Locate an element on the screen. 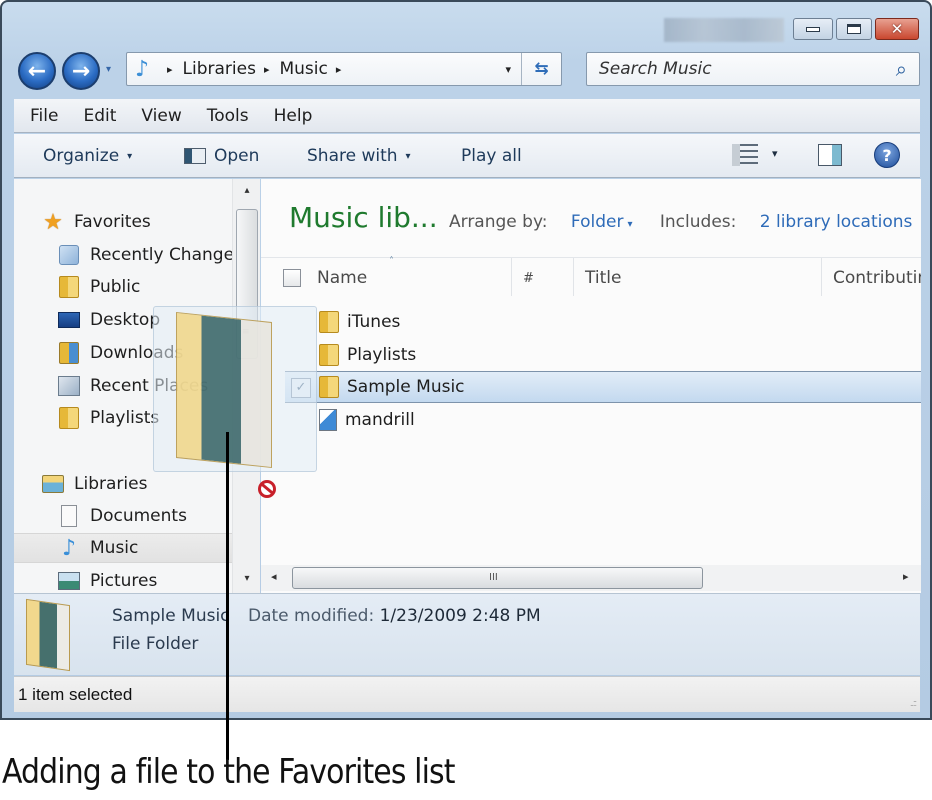 The height and width of the screenshot is (800, 932). grip-icon: III is located at coordinates (493, 577).